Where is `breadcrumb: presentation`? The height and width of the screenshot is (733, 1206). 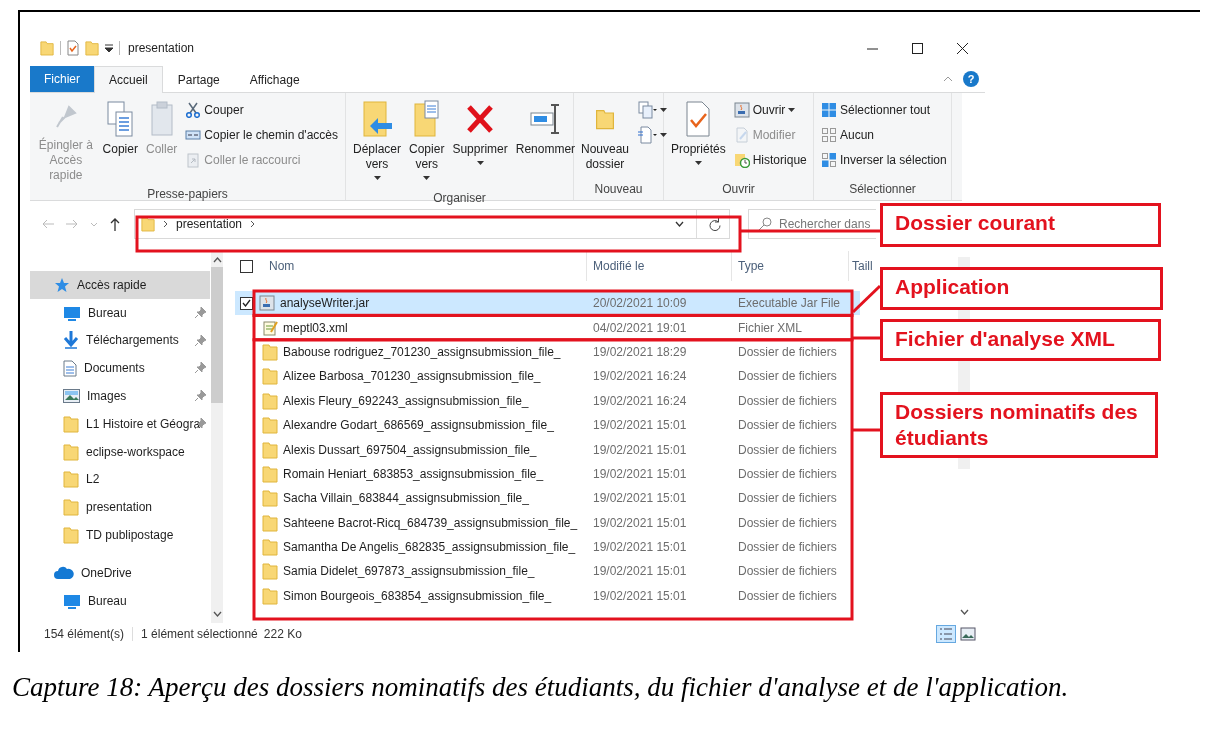
breadcrumb: presentation is located at coordinates (209, 224).